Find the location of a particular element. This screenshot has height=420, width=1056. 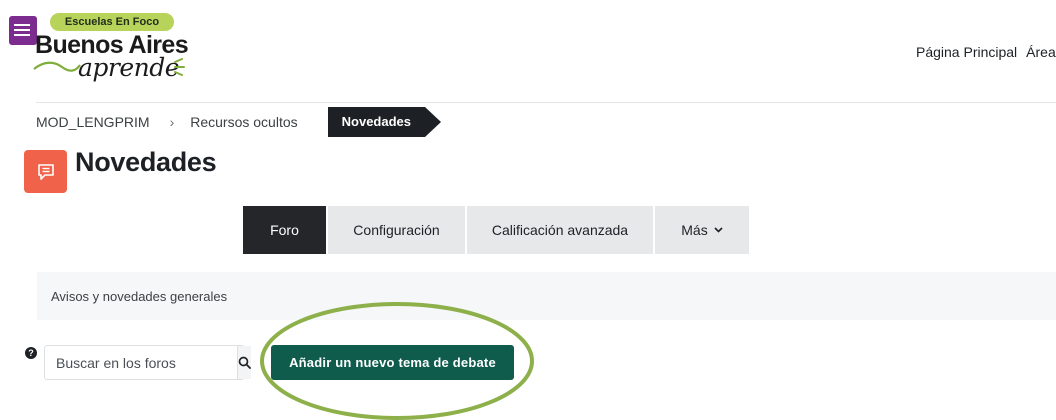

nav-item-home: Página Principal is located at coordinates (966, 52).